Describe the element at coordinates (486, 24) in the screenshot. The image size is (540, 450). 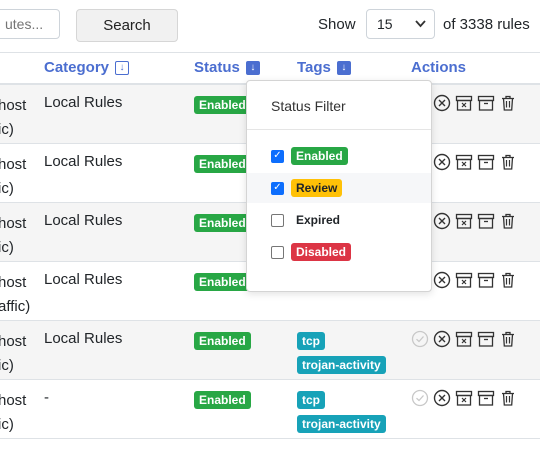
I see `total-rules-label: of 3338 rules` at that location.